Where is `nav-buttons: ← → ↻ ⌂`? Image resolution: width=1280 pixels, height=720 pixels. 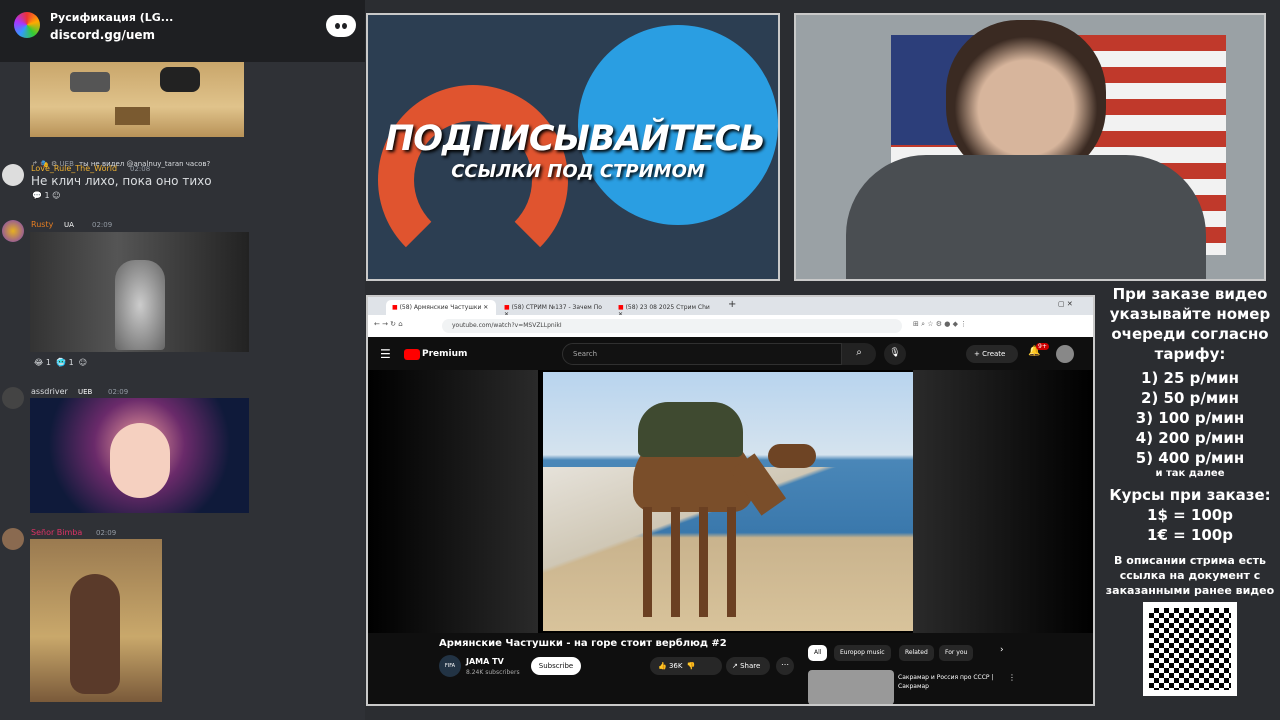 nav-buttons: ← → ↻ ⌂ is located at coordinates (388, 324).